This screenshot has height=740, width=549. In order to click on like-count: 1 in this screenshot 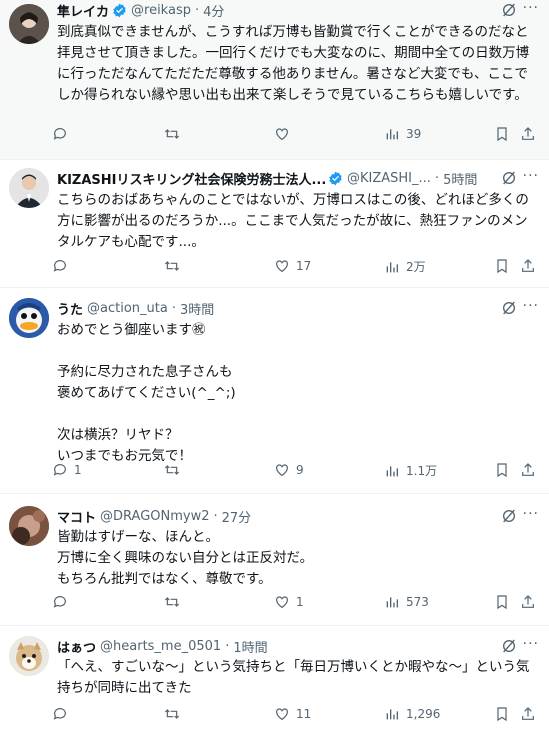, I will do `click(300, 602)`.